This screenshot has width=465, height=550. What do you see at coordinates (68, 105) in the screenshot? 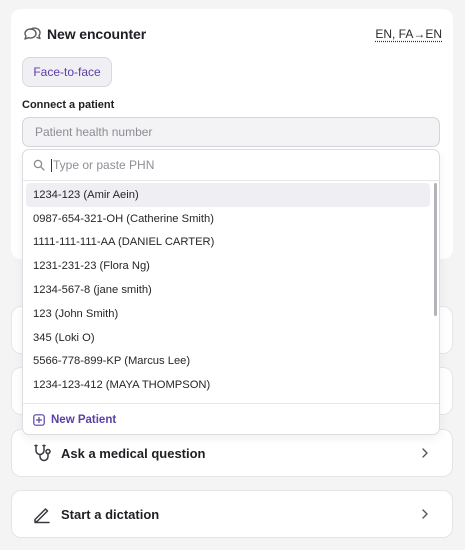
I see `connect-patient-label: Connect a patient` at bounding box center [68, 105].